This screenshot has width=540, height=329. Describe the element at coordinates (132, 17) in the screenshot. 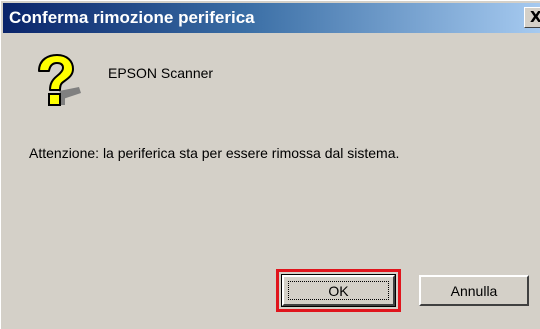

I see `dialog-title: Conferma rimozione periferica` at that location.